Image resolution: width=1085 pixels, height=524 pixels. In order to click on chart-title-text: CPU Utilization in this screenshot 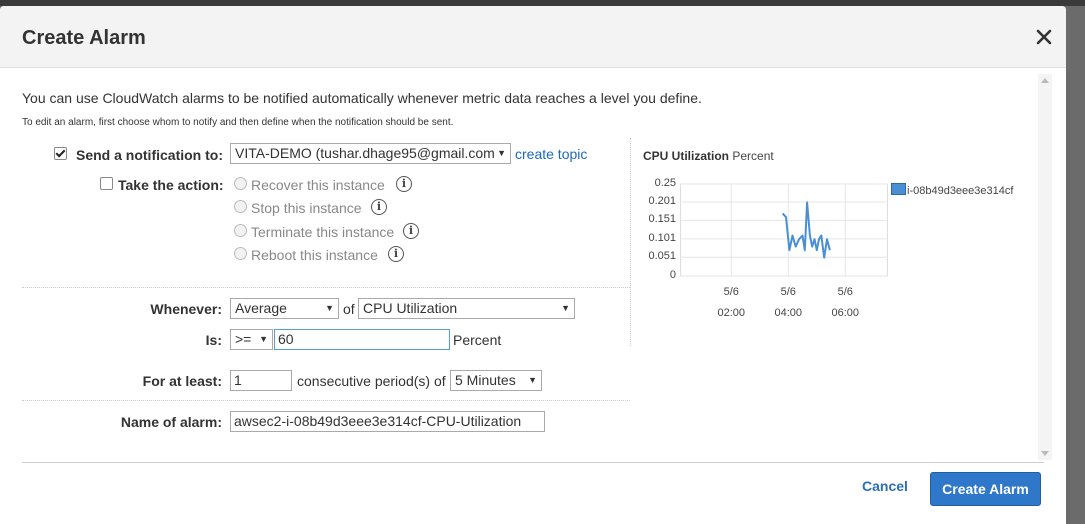, I will do `click(686, 156)`.